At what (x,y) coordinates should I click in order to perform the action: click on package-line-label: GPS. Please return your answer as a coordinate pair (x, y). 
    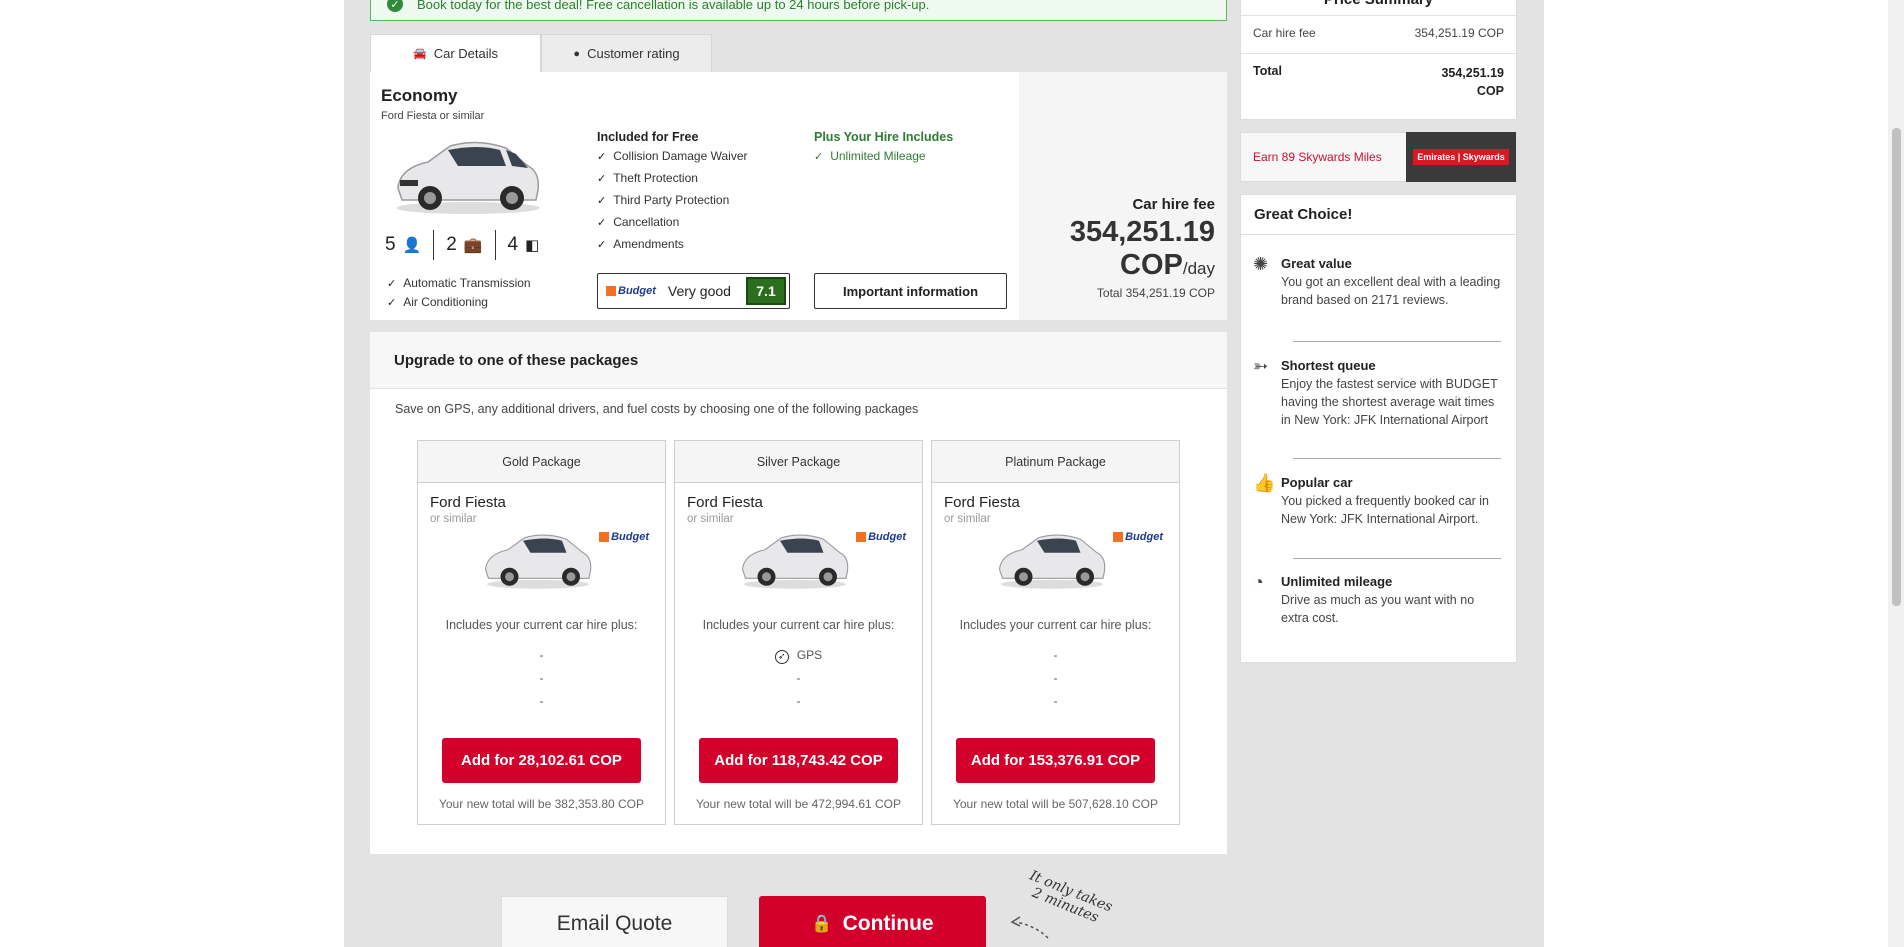
    Looking at the image, I should click on (809, 655).